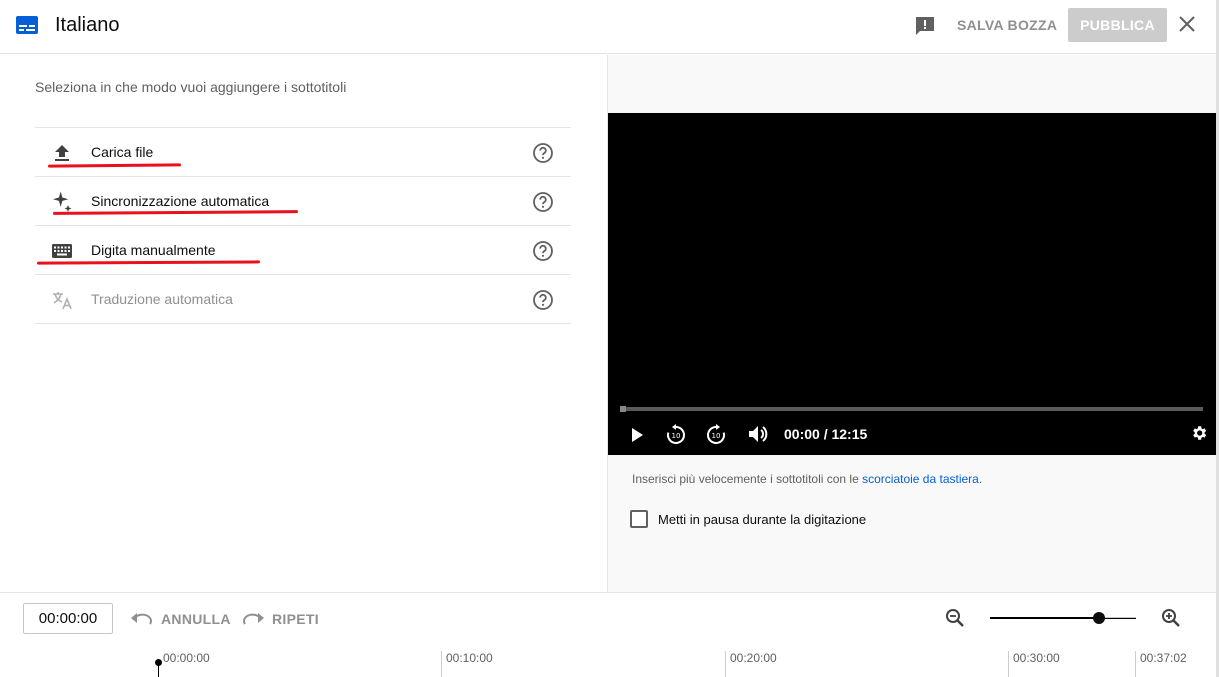 The width and height of the screenshot is (1219, 677). I want to click on option-type-manually: Digita manualmente, so click(303, 250).